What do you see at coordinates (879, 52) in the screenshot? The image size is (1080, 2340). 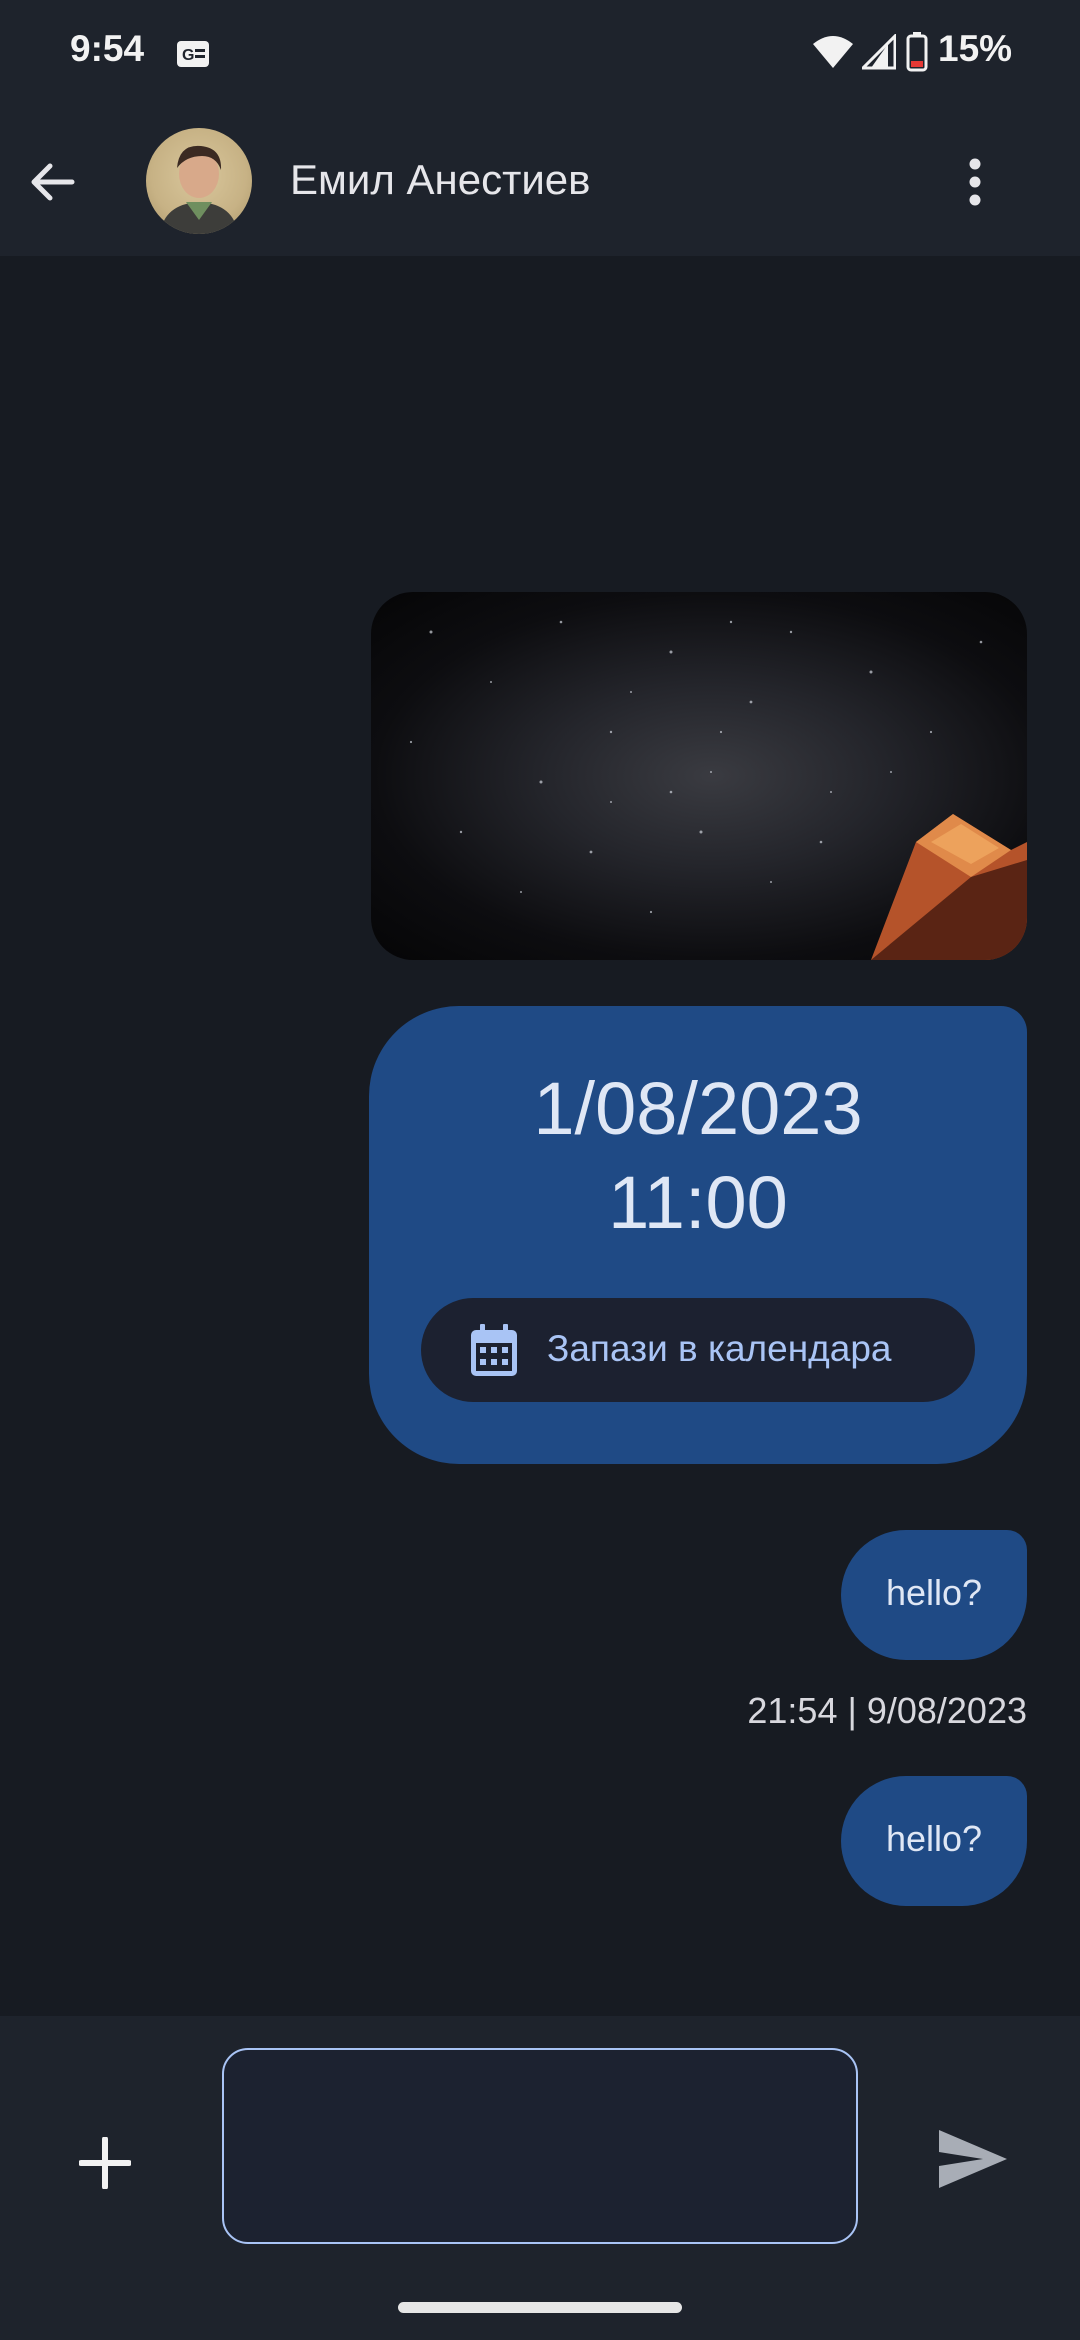 I see `cell-signal-icon` at bounding box center [879, 52].